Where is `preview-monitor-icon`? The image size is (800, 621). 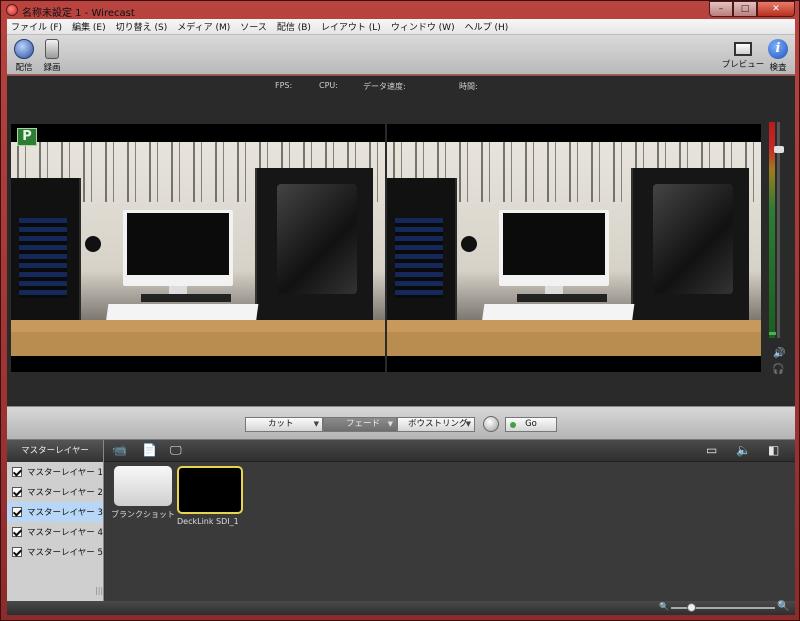 preview-monitor-icon is located at coordinates (743, 49).